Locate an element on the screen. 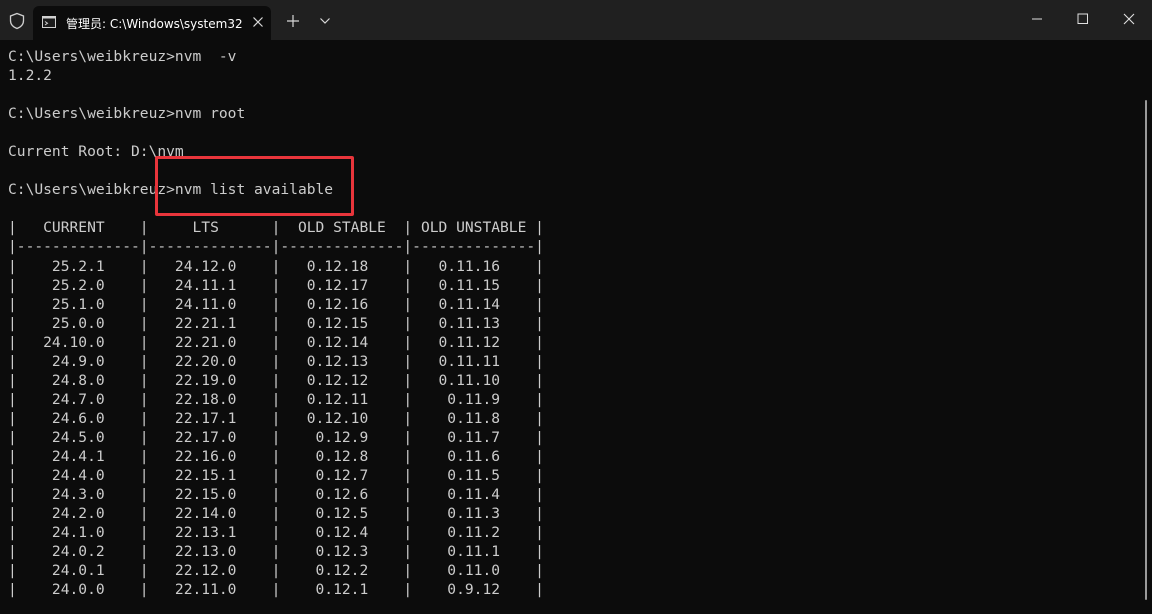 This screenshot has width=1152, height=614. chevron-down-icon is located at coordinates (325, 21).